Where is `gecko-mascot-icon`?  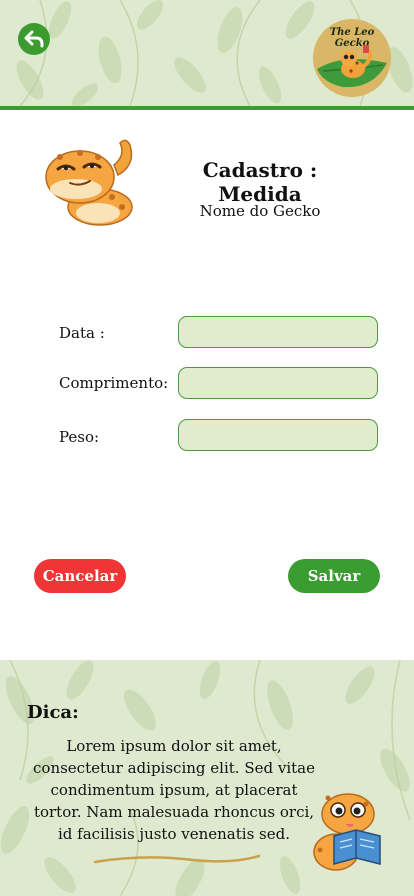 gecko-mascot-icon is located at coordinates (89, 182).